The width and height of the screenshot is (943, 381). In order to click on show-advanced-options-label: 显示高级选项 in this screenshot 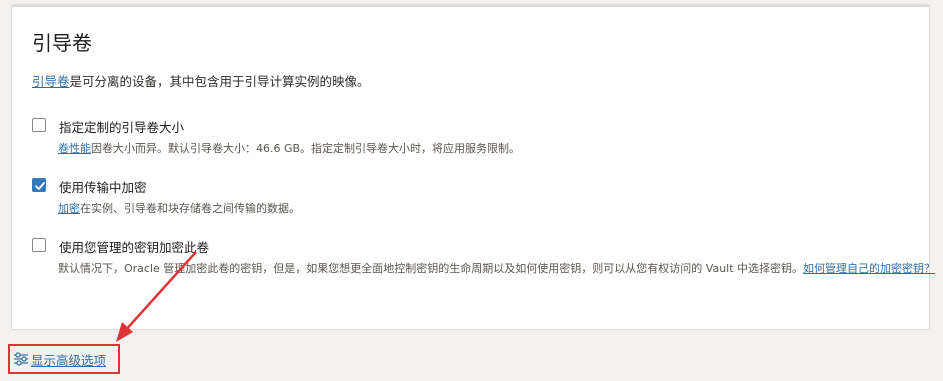, I will do `click(68, 359)`.